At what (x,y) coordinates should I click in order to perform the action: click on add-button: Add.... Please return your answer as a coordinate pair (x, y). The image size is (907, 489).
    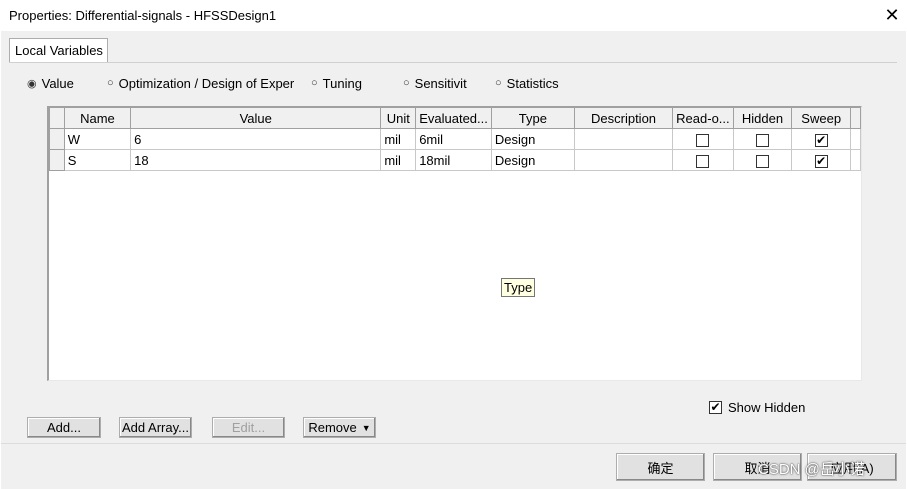
    Looking at the image, I should click on (64, 427).